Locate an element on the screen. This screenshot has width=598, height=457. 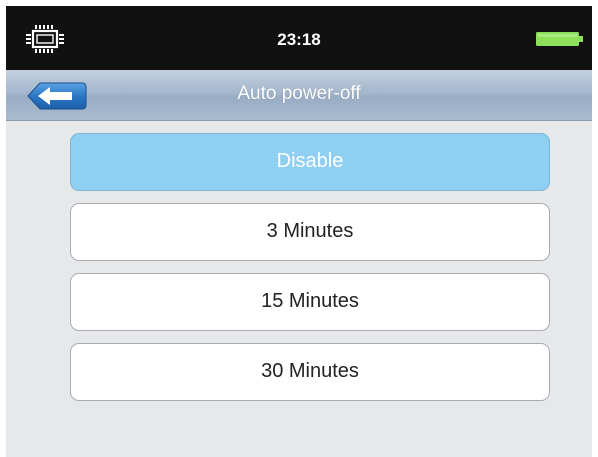
option-disable: Disable is located at coordinates (310, 162).